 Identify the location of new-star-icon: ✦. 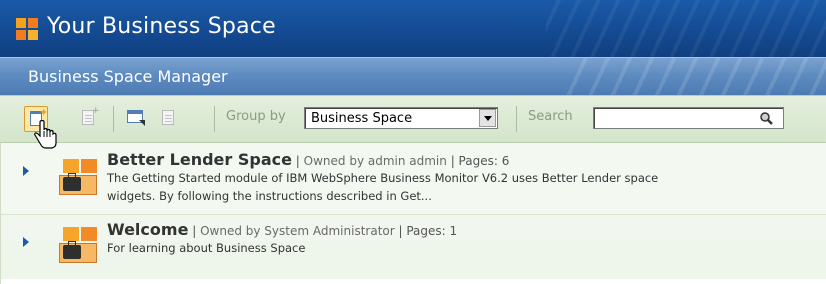
(44, 112).